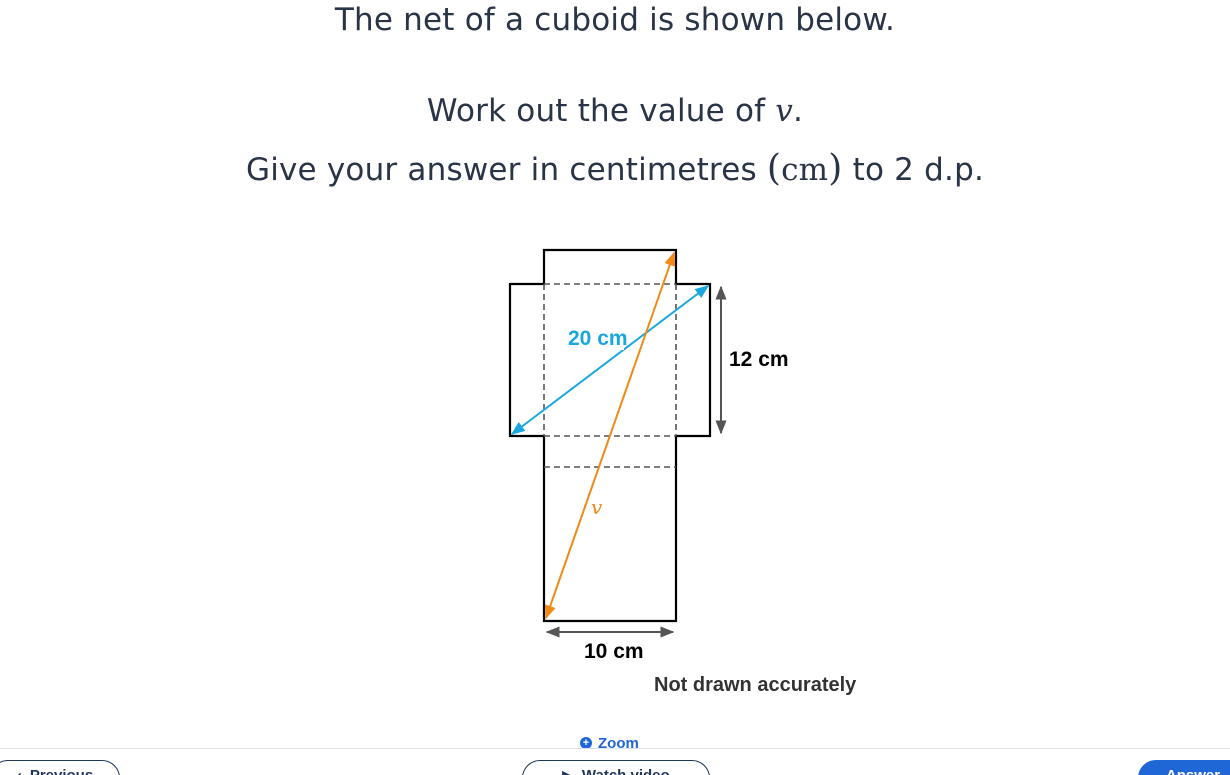 Image resolution: width=1230 pixels, height=775 pixels. I want to click on previous-button: ‹ Previous, so click(60, 767).